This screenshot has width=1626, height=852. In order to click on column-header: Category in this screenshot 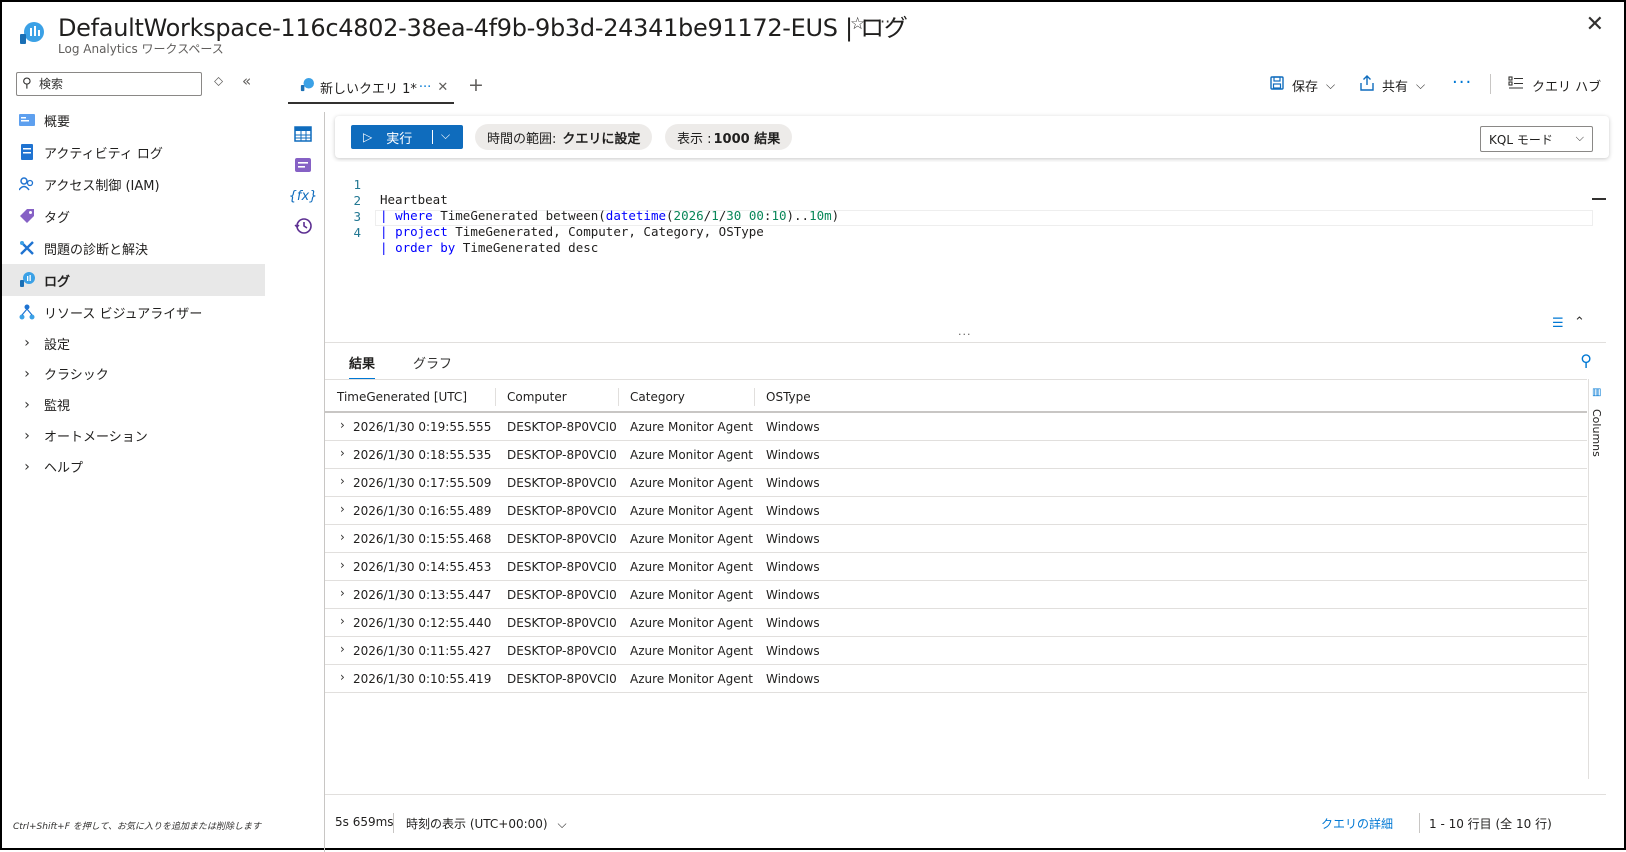, I will do `click(657, 397)`.